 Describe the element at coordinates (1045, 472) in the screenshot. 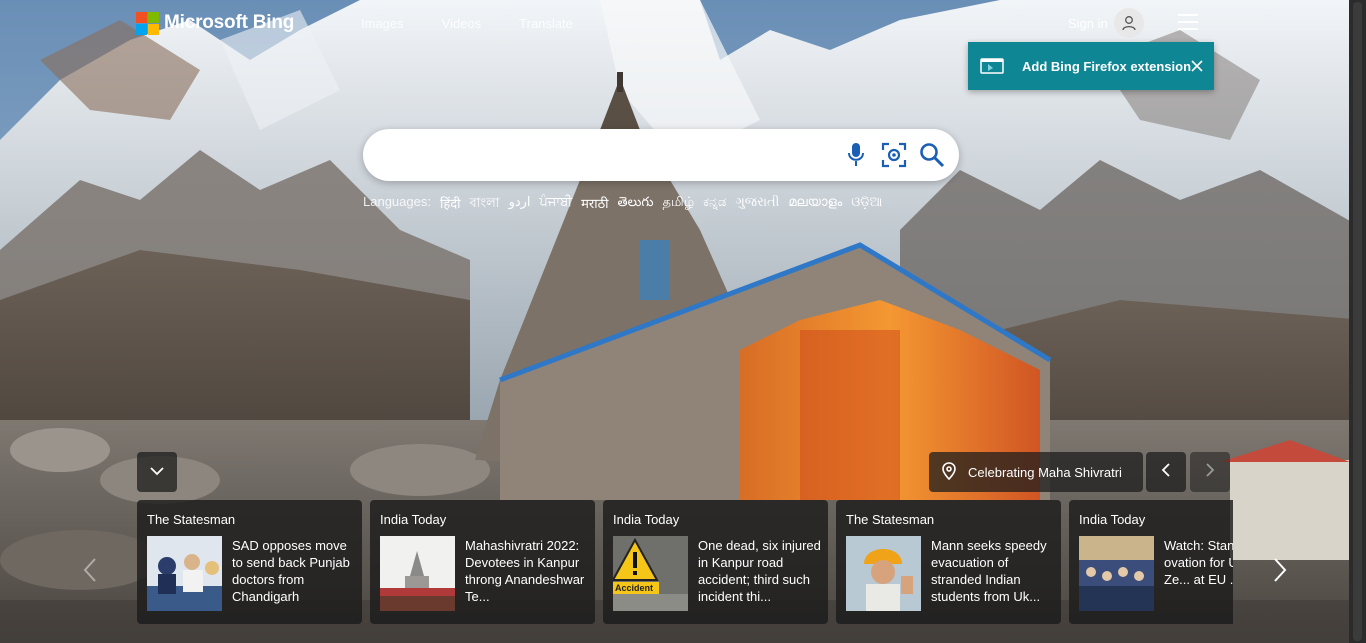

I see `image-caption-text: Celebrating Maha Shivratri` at that location.